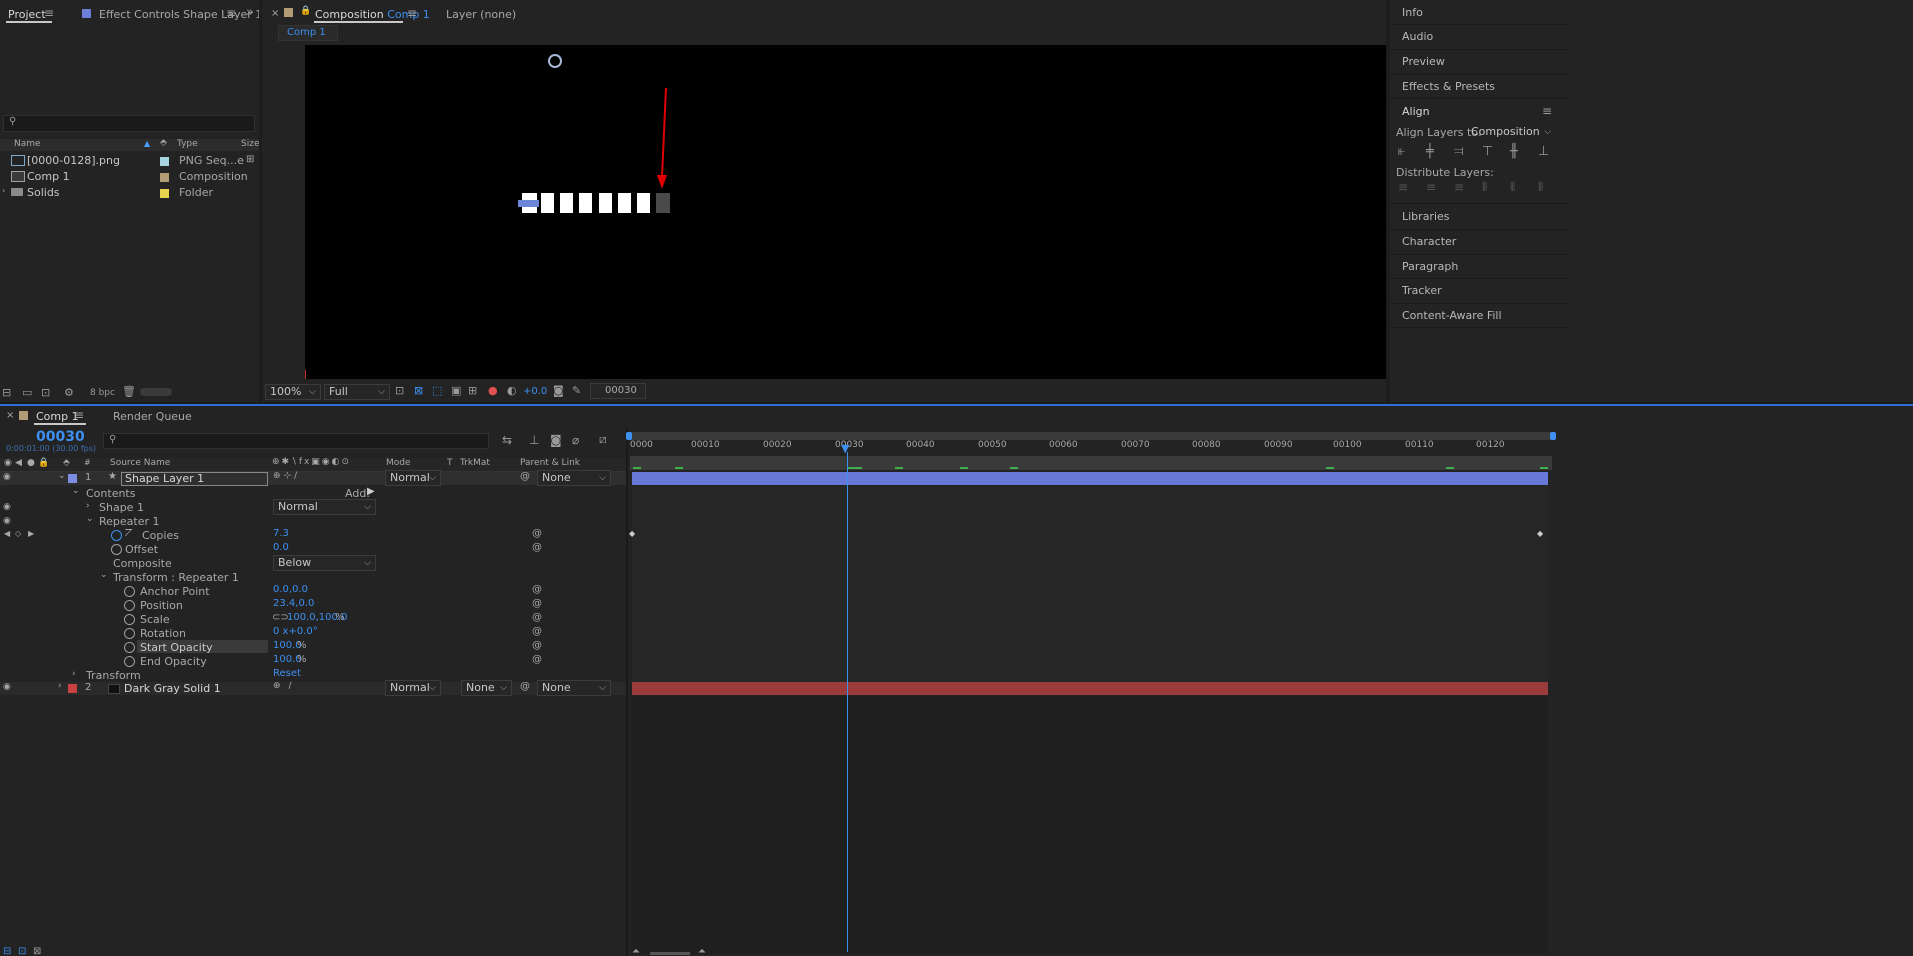  I want to click on close-icon: ×, so click(10, 415).